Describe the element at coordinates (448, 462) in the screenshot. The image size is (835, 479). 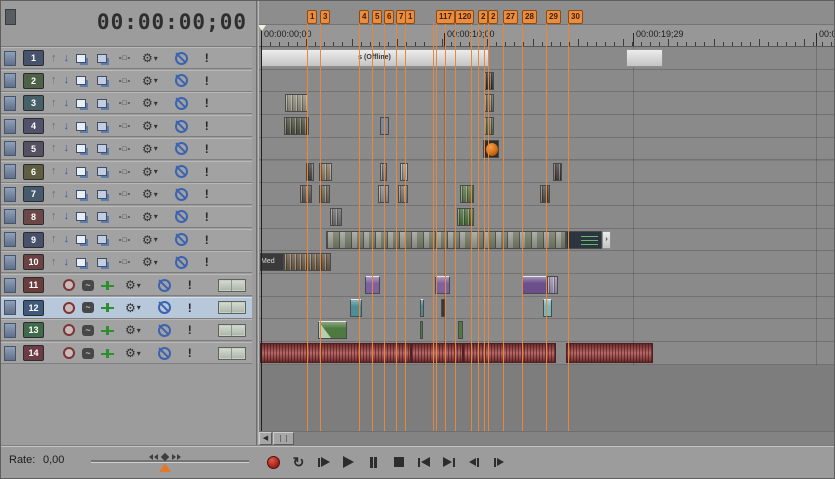
I see `transport-go-to-end-button` at that location.